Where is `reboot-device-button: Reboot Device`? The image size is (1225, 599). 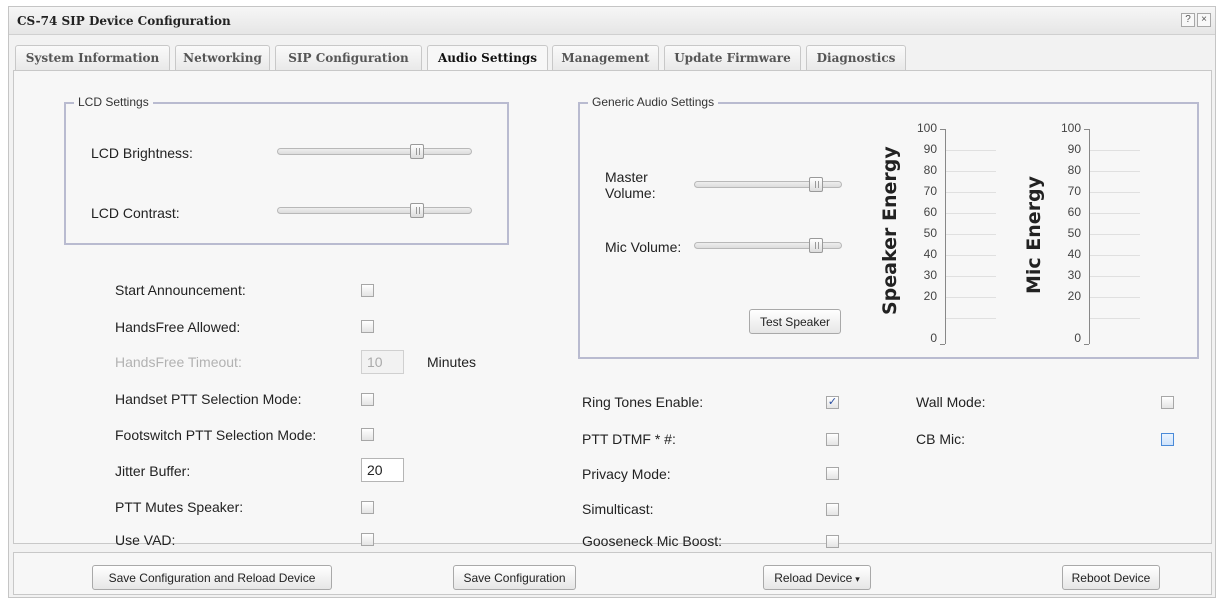
reboot-device-button: Reboot Device is located at coordinates (1111, 577).